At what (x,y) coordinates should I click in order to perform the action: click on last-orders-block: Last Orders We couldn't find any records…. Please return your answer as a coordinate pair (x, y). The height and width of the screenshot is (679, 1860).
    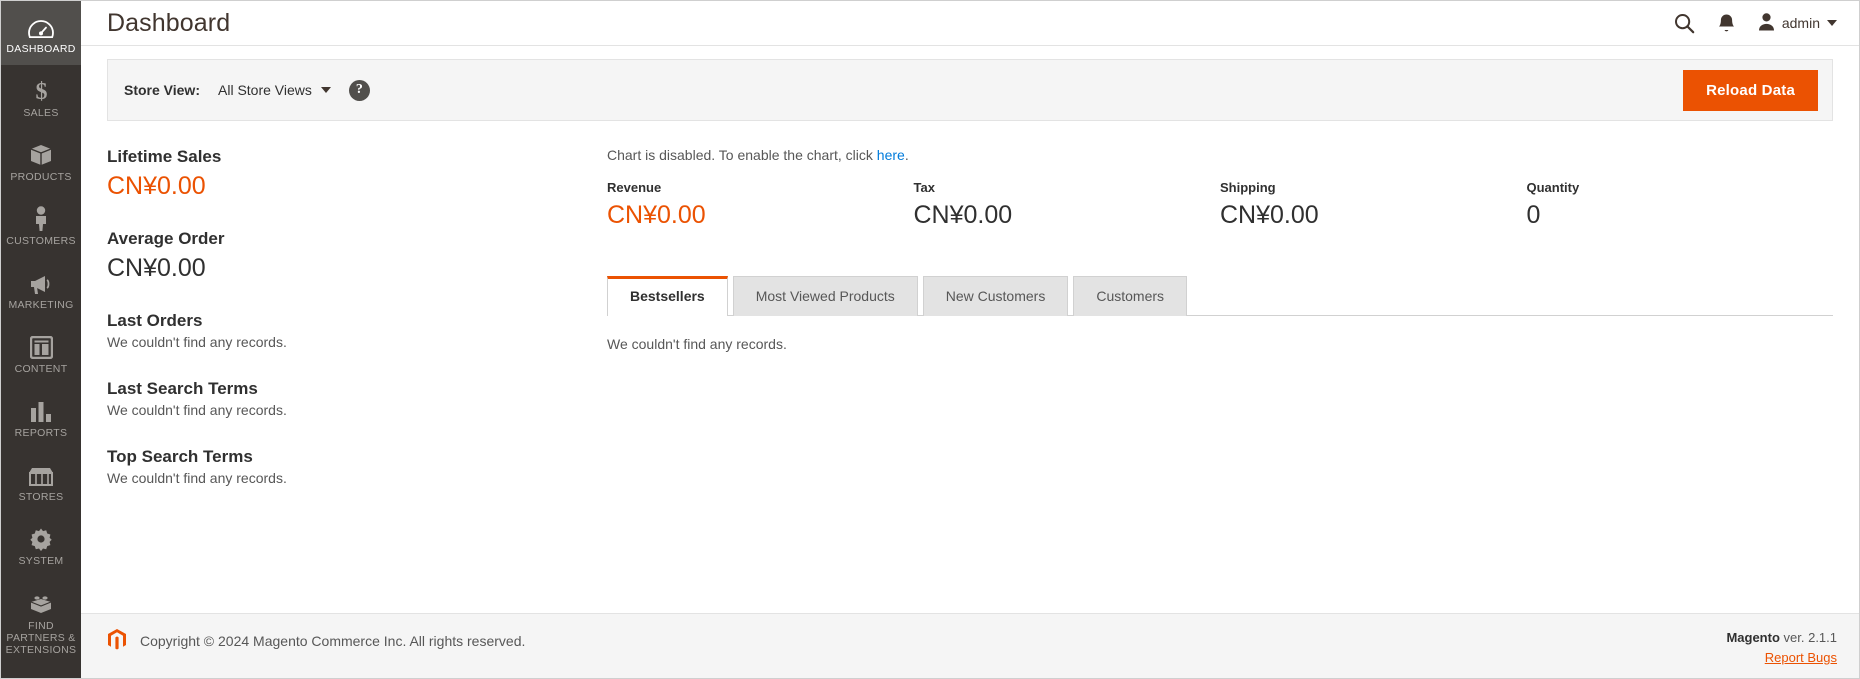
    Looking at the image, I should click on (357, 330).